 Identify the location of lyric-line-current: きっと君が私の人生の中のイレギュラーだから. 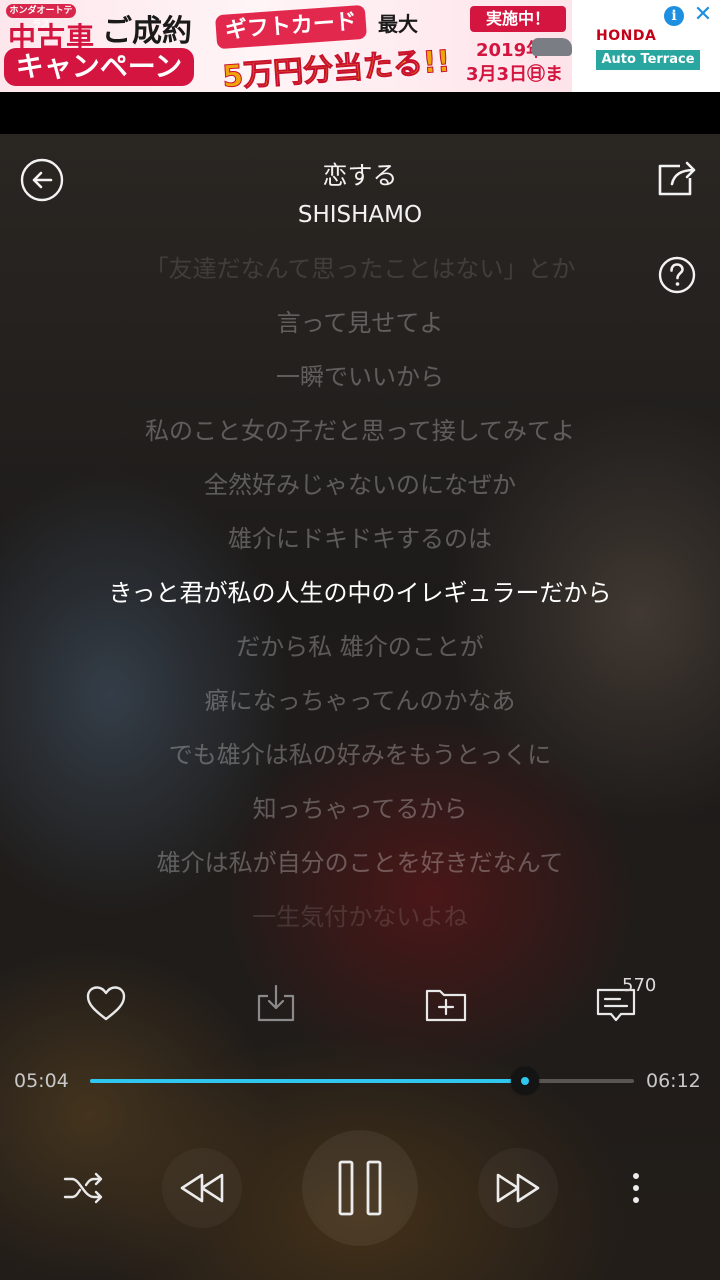
(360, 593).